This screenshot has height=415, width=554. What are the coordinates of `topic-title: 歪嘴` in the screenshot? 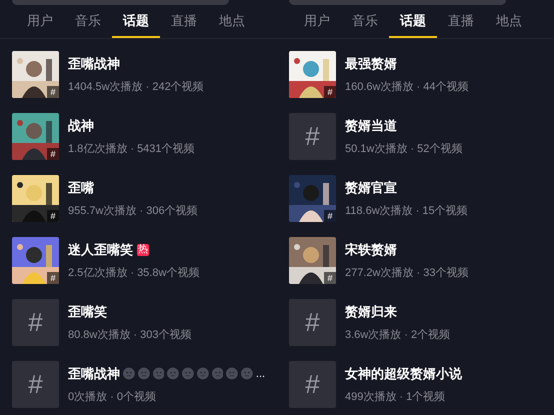 It's located at (81, 188).